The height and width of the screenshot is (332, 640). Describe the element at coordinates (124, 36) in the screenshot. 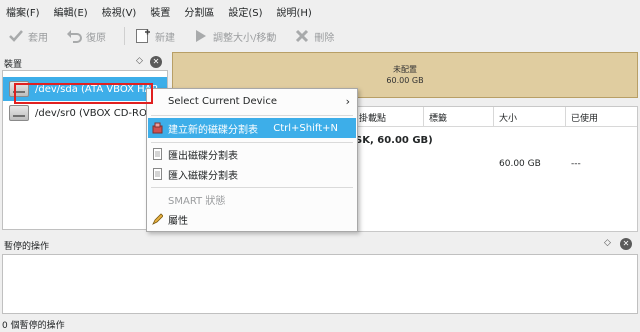

I see `toolbar-divider` at that location.